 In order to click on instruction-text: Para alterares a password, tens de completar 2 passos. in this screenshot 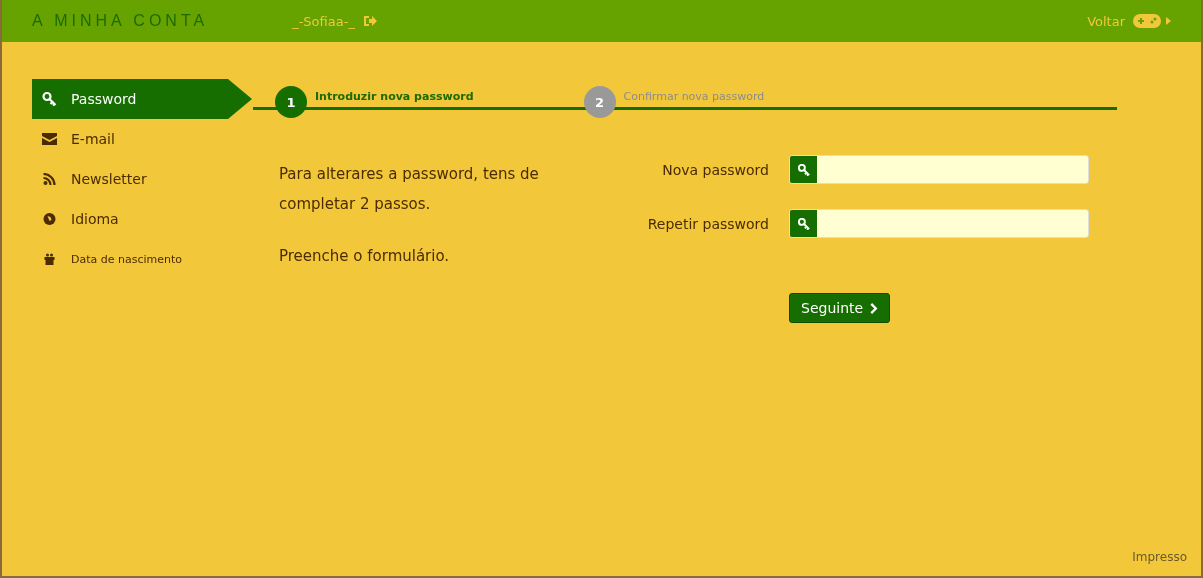, I will do `click(409, 189)`.